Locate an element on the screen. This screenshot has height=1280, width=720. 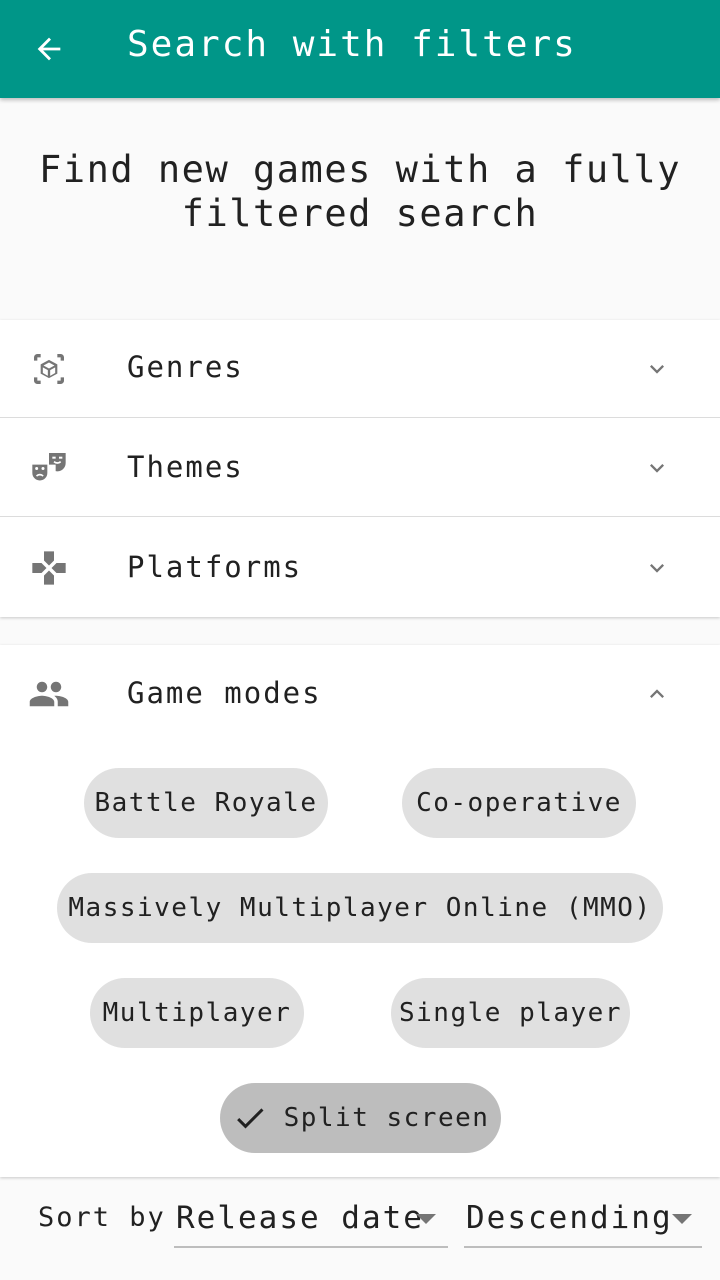
app-bar: Search with filters is located at coordinates (360, 49).